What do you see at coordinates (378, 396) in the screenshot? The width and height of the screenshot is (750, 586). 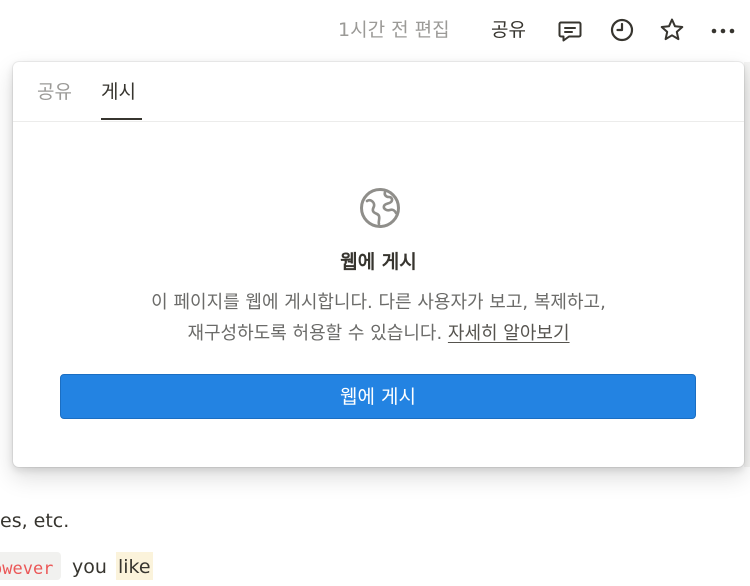 I see `publish-to-web-button: 웹에 게시` at bounding box center [378, 396].